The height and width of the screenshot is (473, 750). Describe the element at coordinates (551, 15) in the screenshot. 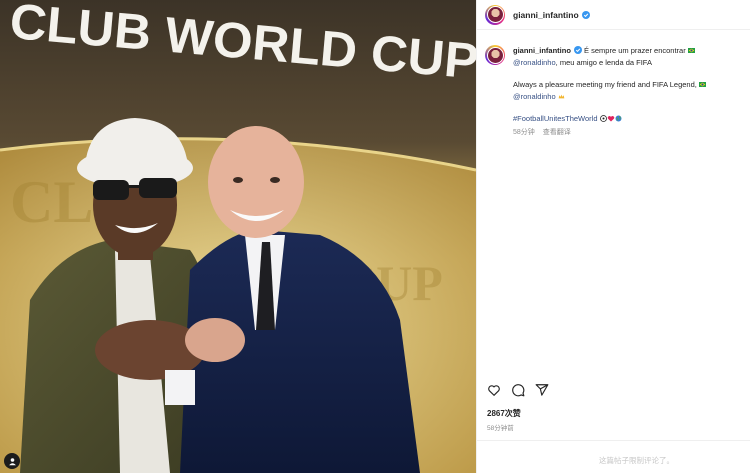

I see `author-username: gianni_infantino` at that location.